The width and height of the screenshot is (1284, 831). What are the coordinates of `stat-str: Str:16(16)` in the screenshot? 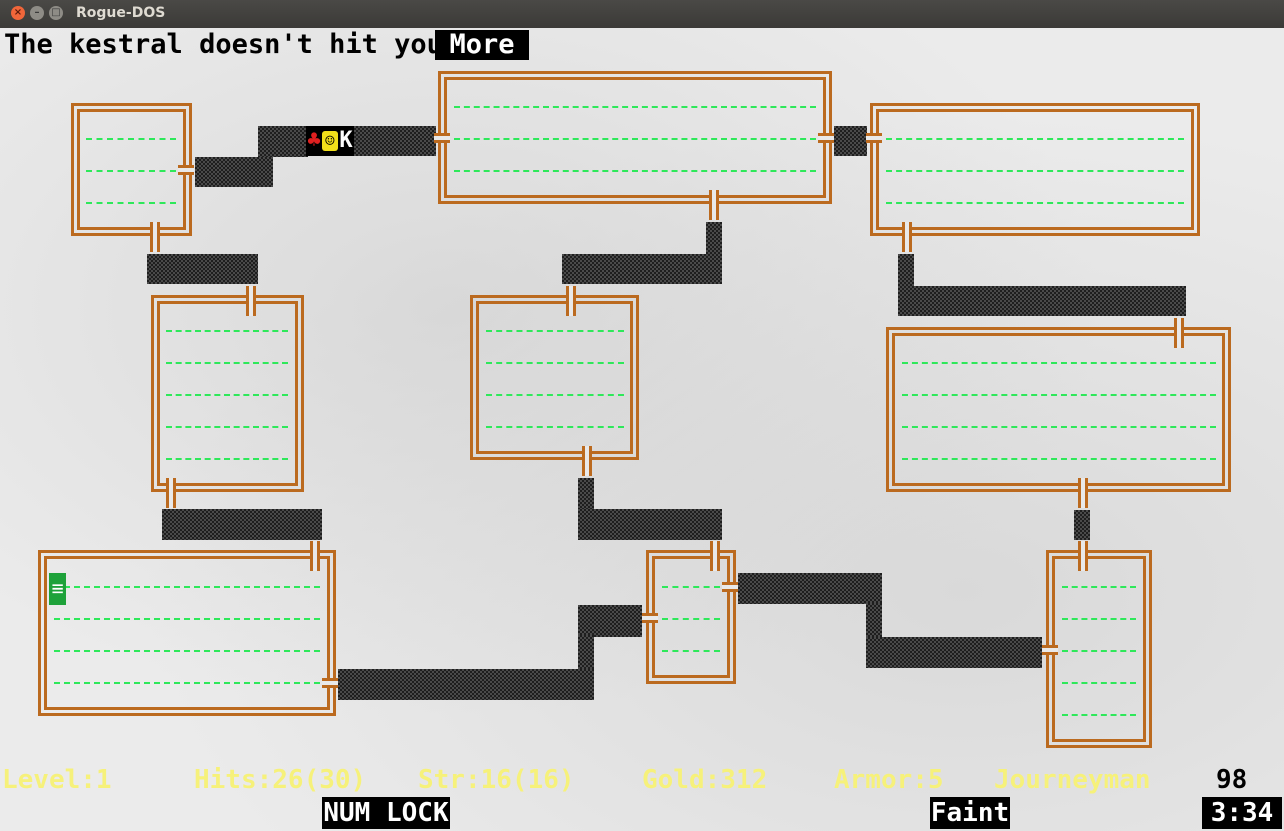 It's located at (496, 780).